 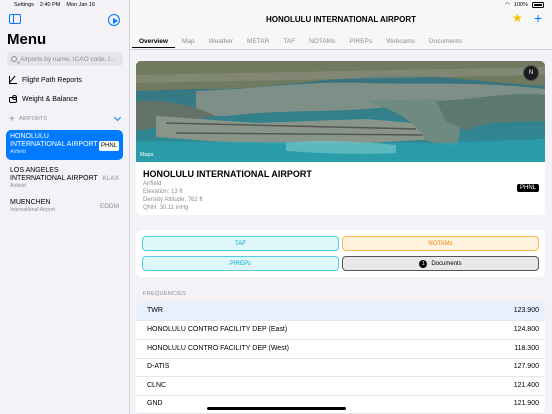 I want to click on frequency-row: D-ATIS 127.900, so click(x=340, y=367).